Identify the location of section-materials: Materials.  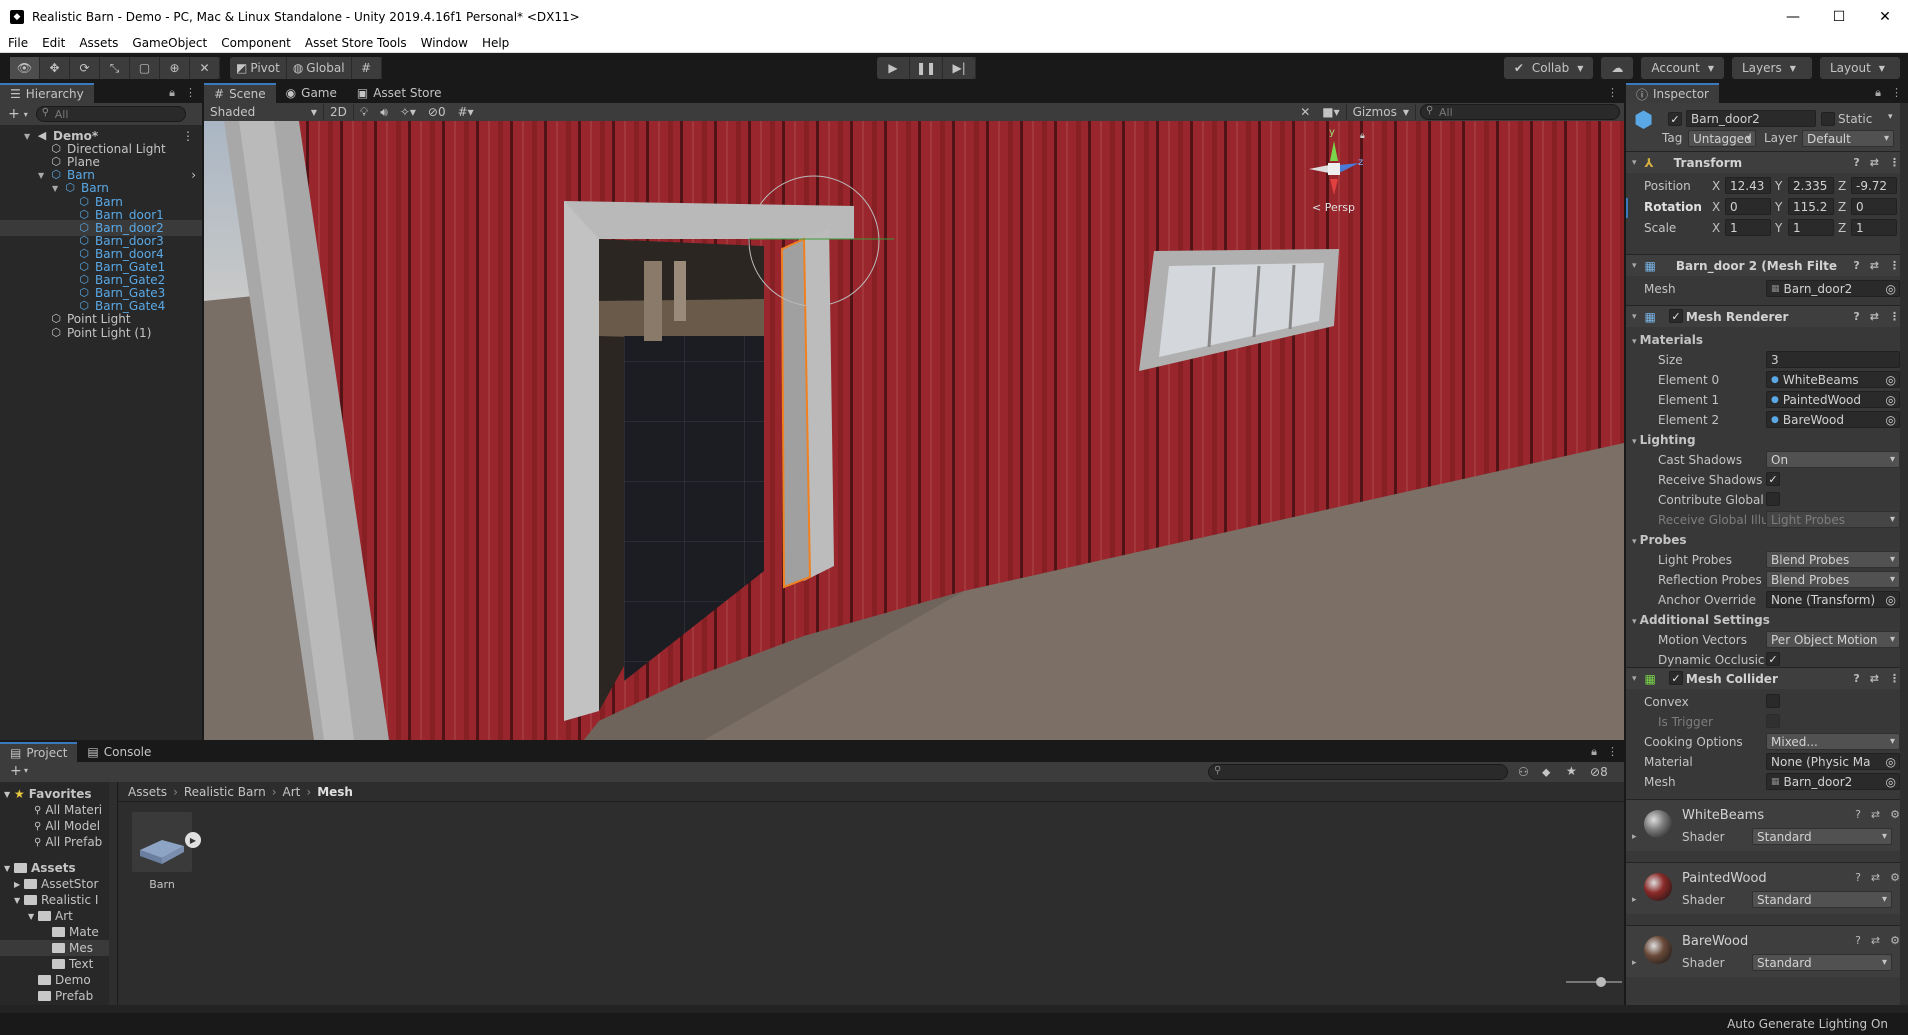
(1667, 340).